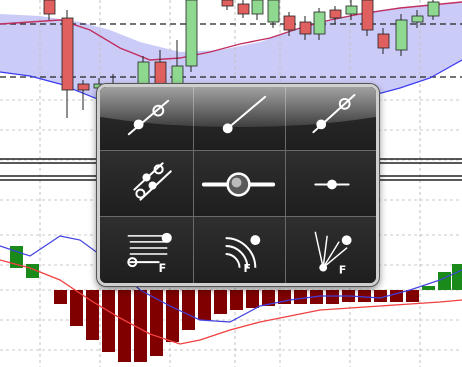 The height and width of the screenshot is (367, 462). I want to click on horizontal-segment-tool-icon, so click(332, 184).